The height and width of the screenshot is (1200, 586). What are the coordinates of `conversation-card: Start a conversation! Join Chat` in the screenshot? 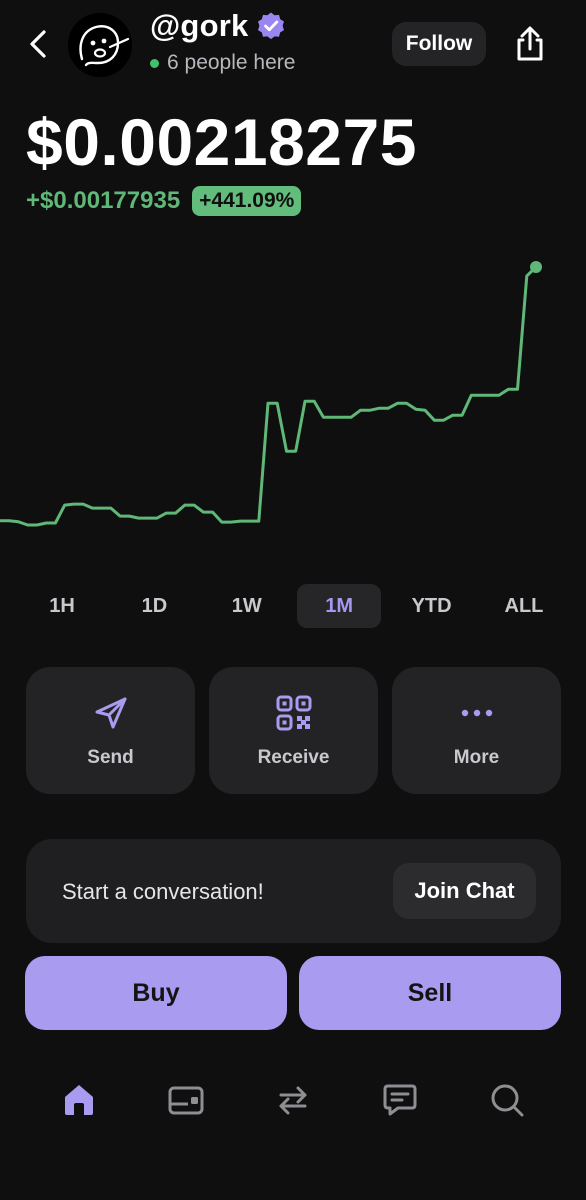 It's located at (293, 891).